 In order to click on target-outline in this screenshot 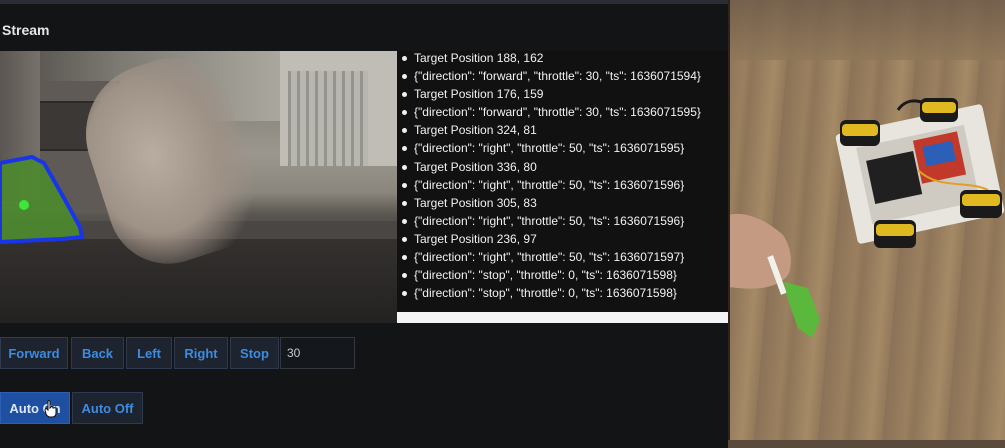, I will do `click(42, 199)`.